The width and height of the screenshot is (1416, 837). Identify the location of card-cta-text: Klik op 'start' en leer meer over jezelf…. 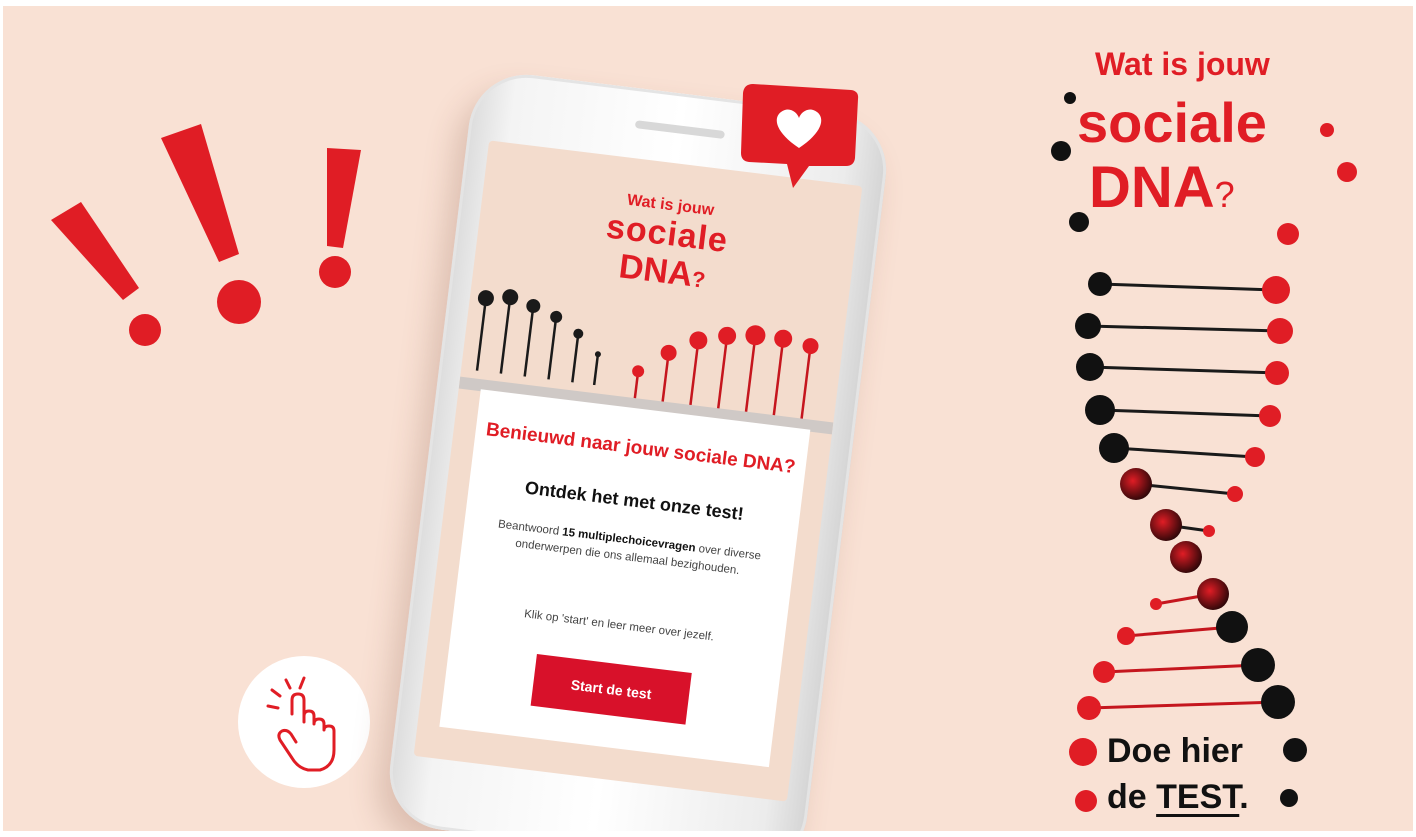
(619, 626).